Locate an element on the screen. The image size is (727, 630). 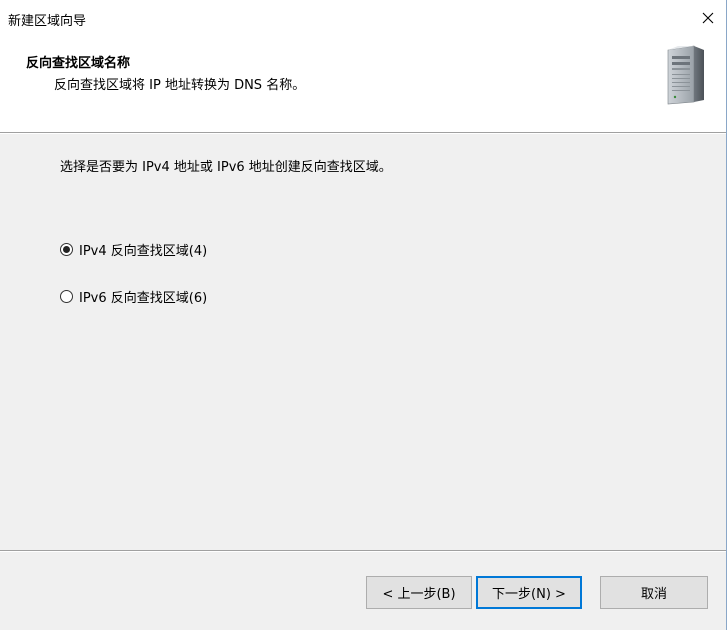
page-subtitle: 反向查找区域将 IP 地址转换为 DNS 名称。 is located at coordinates (180, 85).